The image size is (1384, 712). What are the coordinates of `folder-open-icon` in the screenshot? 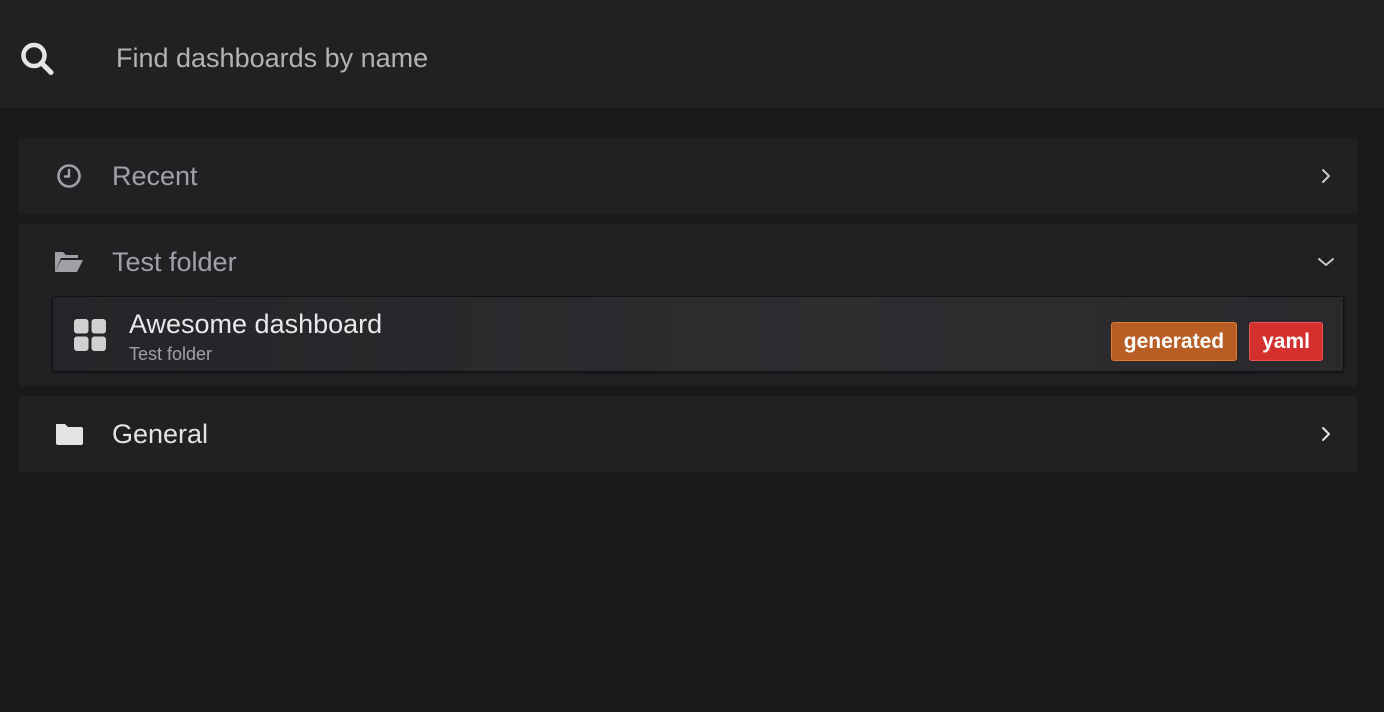 It's located at (69, 262).